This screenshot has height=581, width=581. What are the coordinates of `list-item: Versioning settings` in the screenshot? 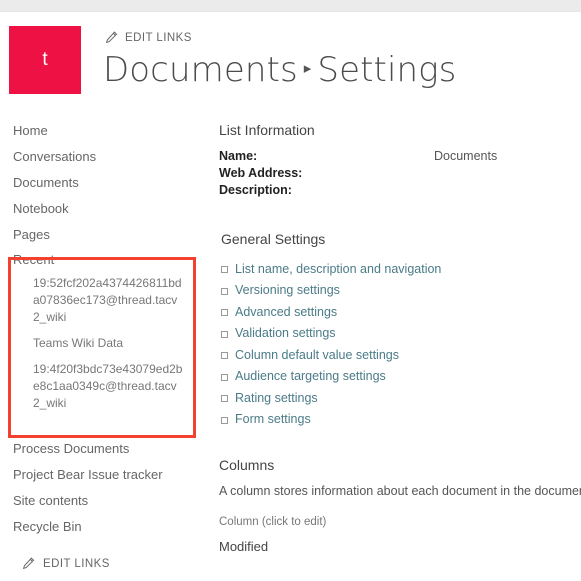 It's located at (400, 291).